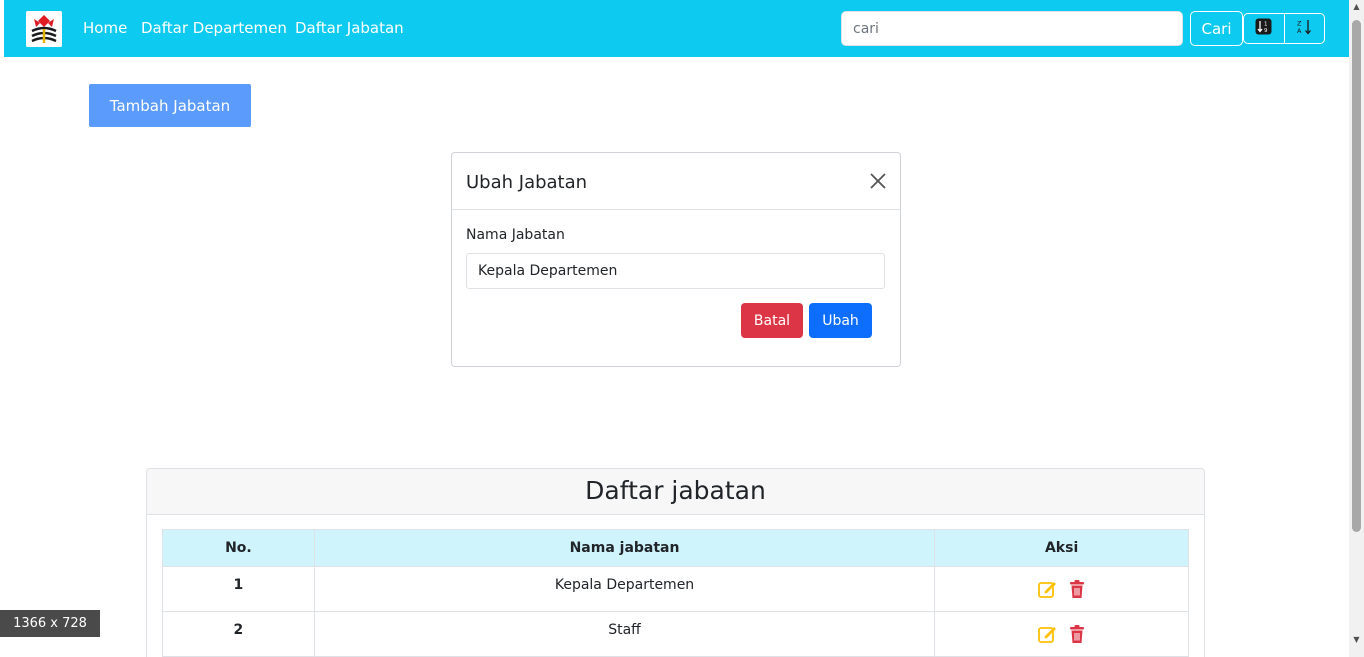  Describe the element at coordinates (1216, 28) in the screenshot. I see `search-button: Cari` at that location.